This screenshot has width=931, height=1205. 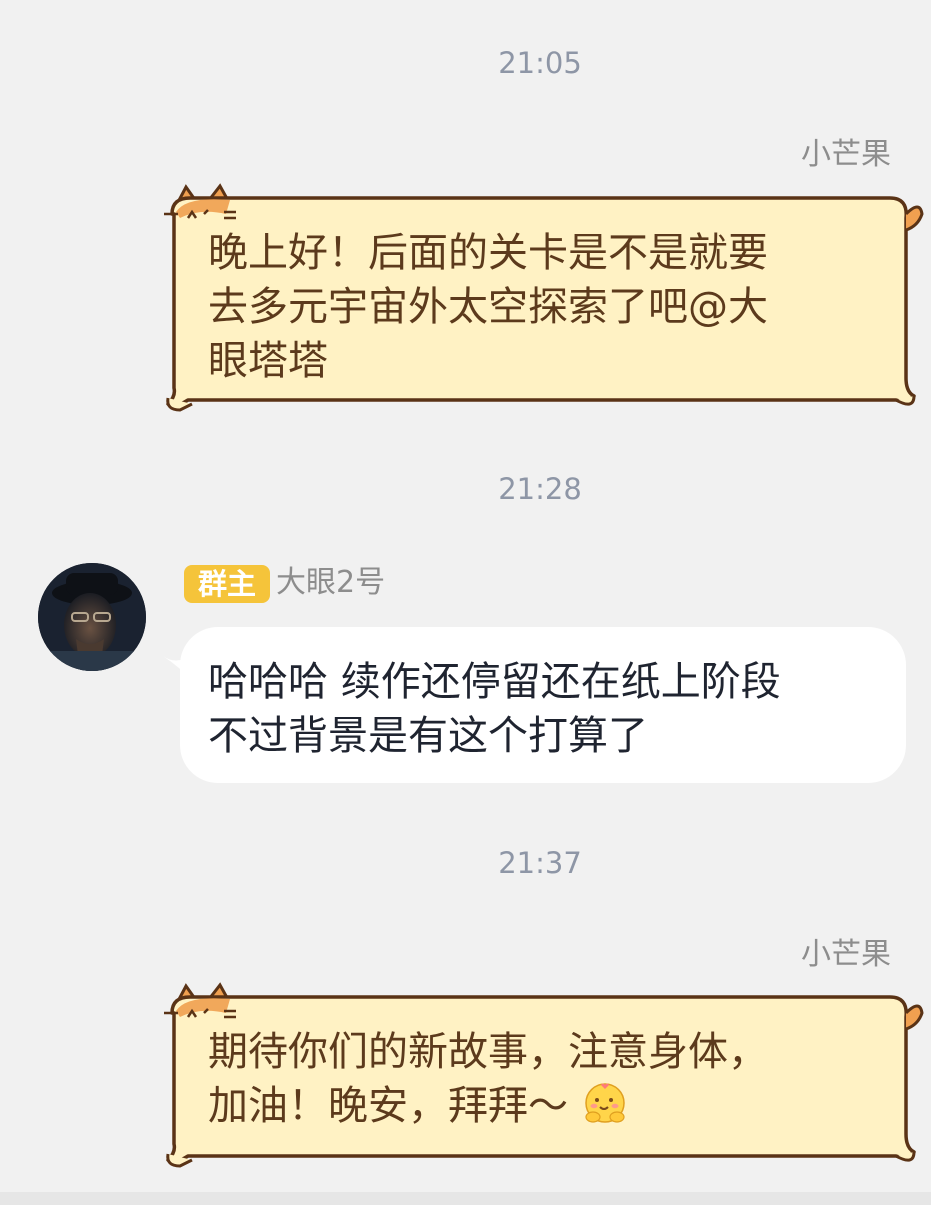 What do you see at coordinates (465, 1198) in the screenshot?
I see `input-area-edge` at bounding box center [465, 1198].